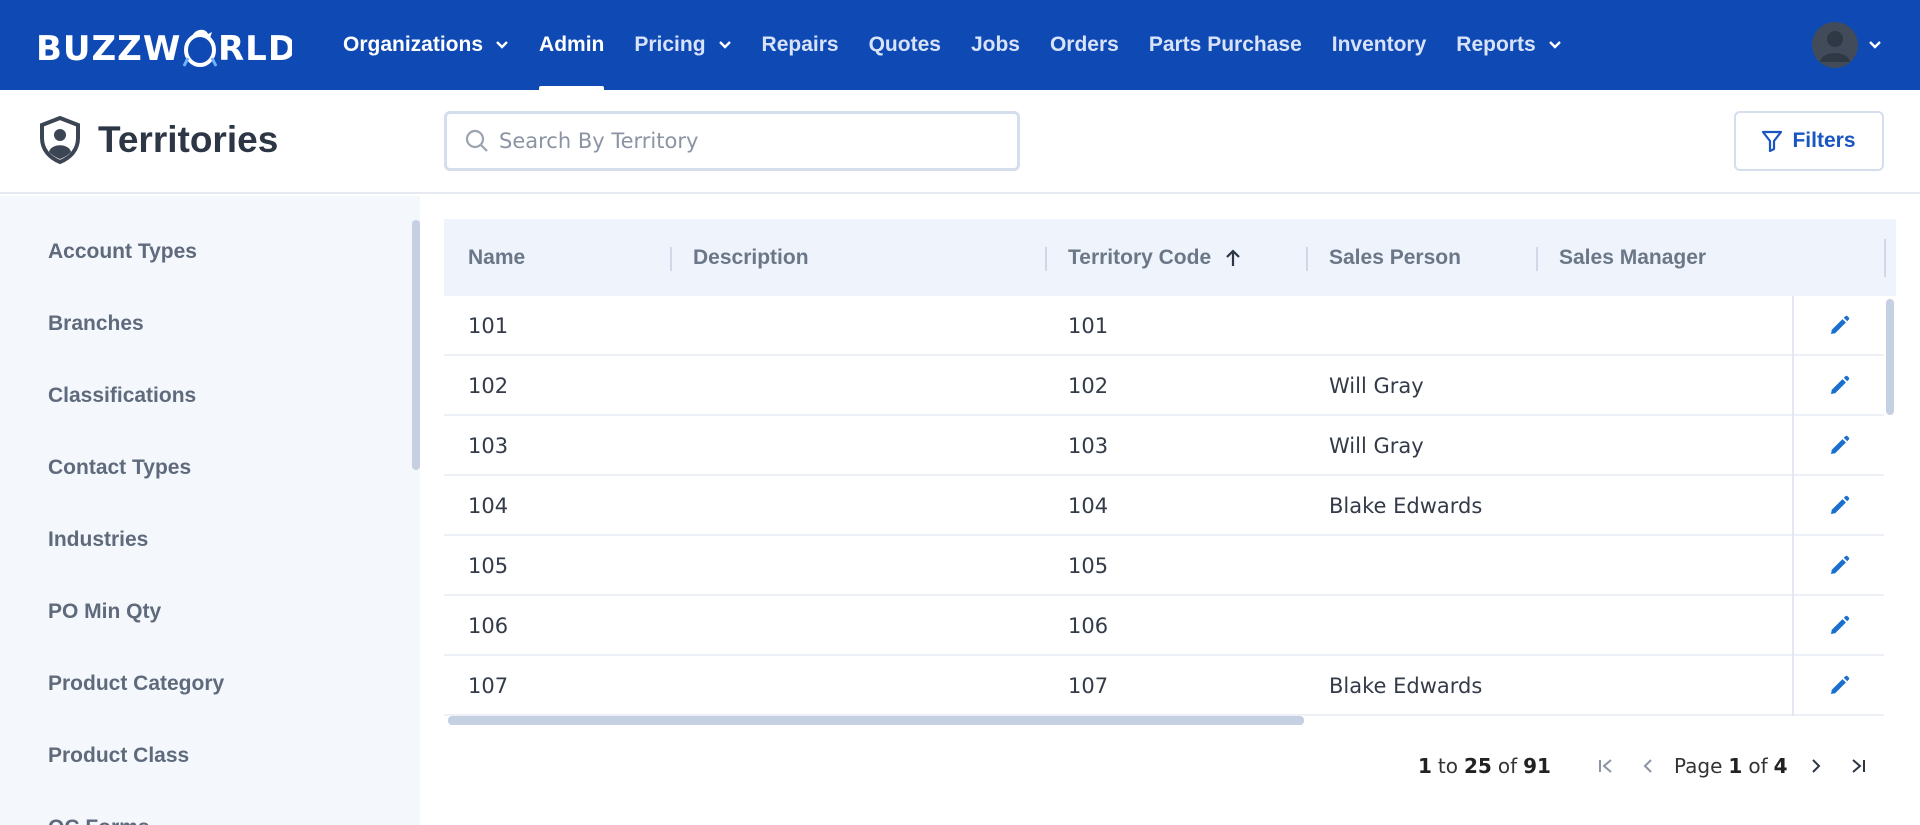 Image resolution: width=1920 pixels, height=825 pixels. What do you see at coordinates (1758, 766) in the screenshot?
I see `page-of: of` at bounding box center [1758, 766].